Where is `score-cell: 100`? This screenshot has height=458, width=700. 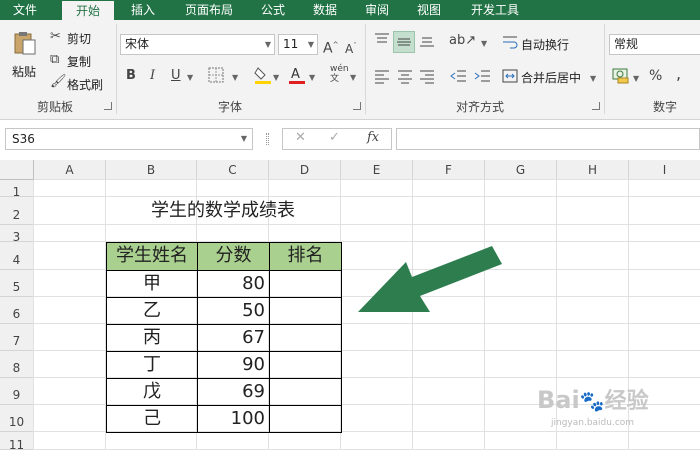 score-cell: 100 is located at coordinates (233, 419).